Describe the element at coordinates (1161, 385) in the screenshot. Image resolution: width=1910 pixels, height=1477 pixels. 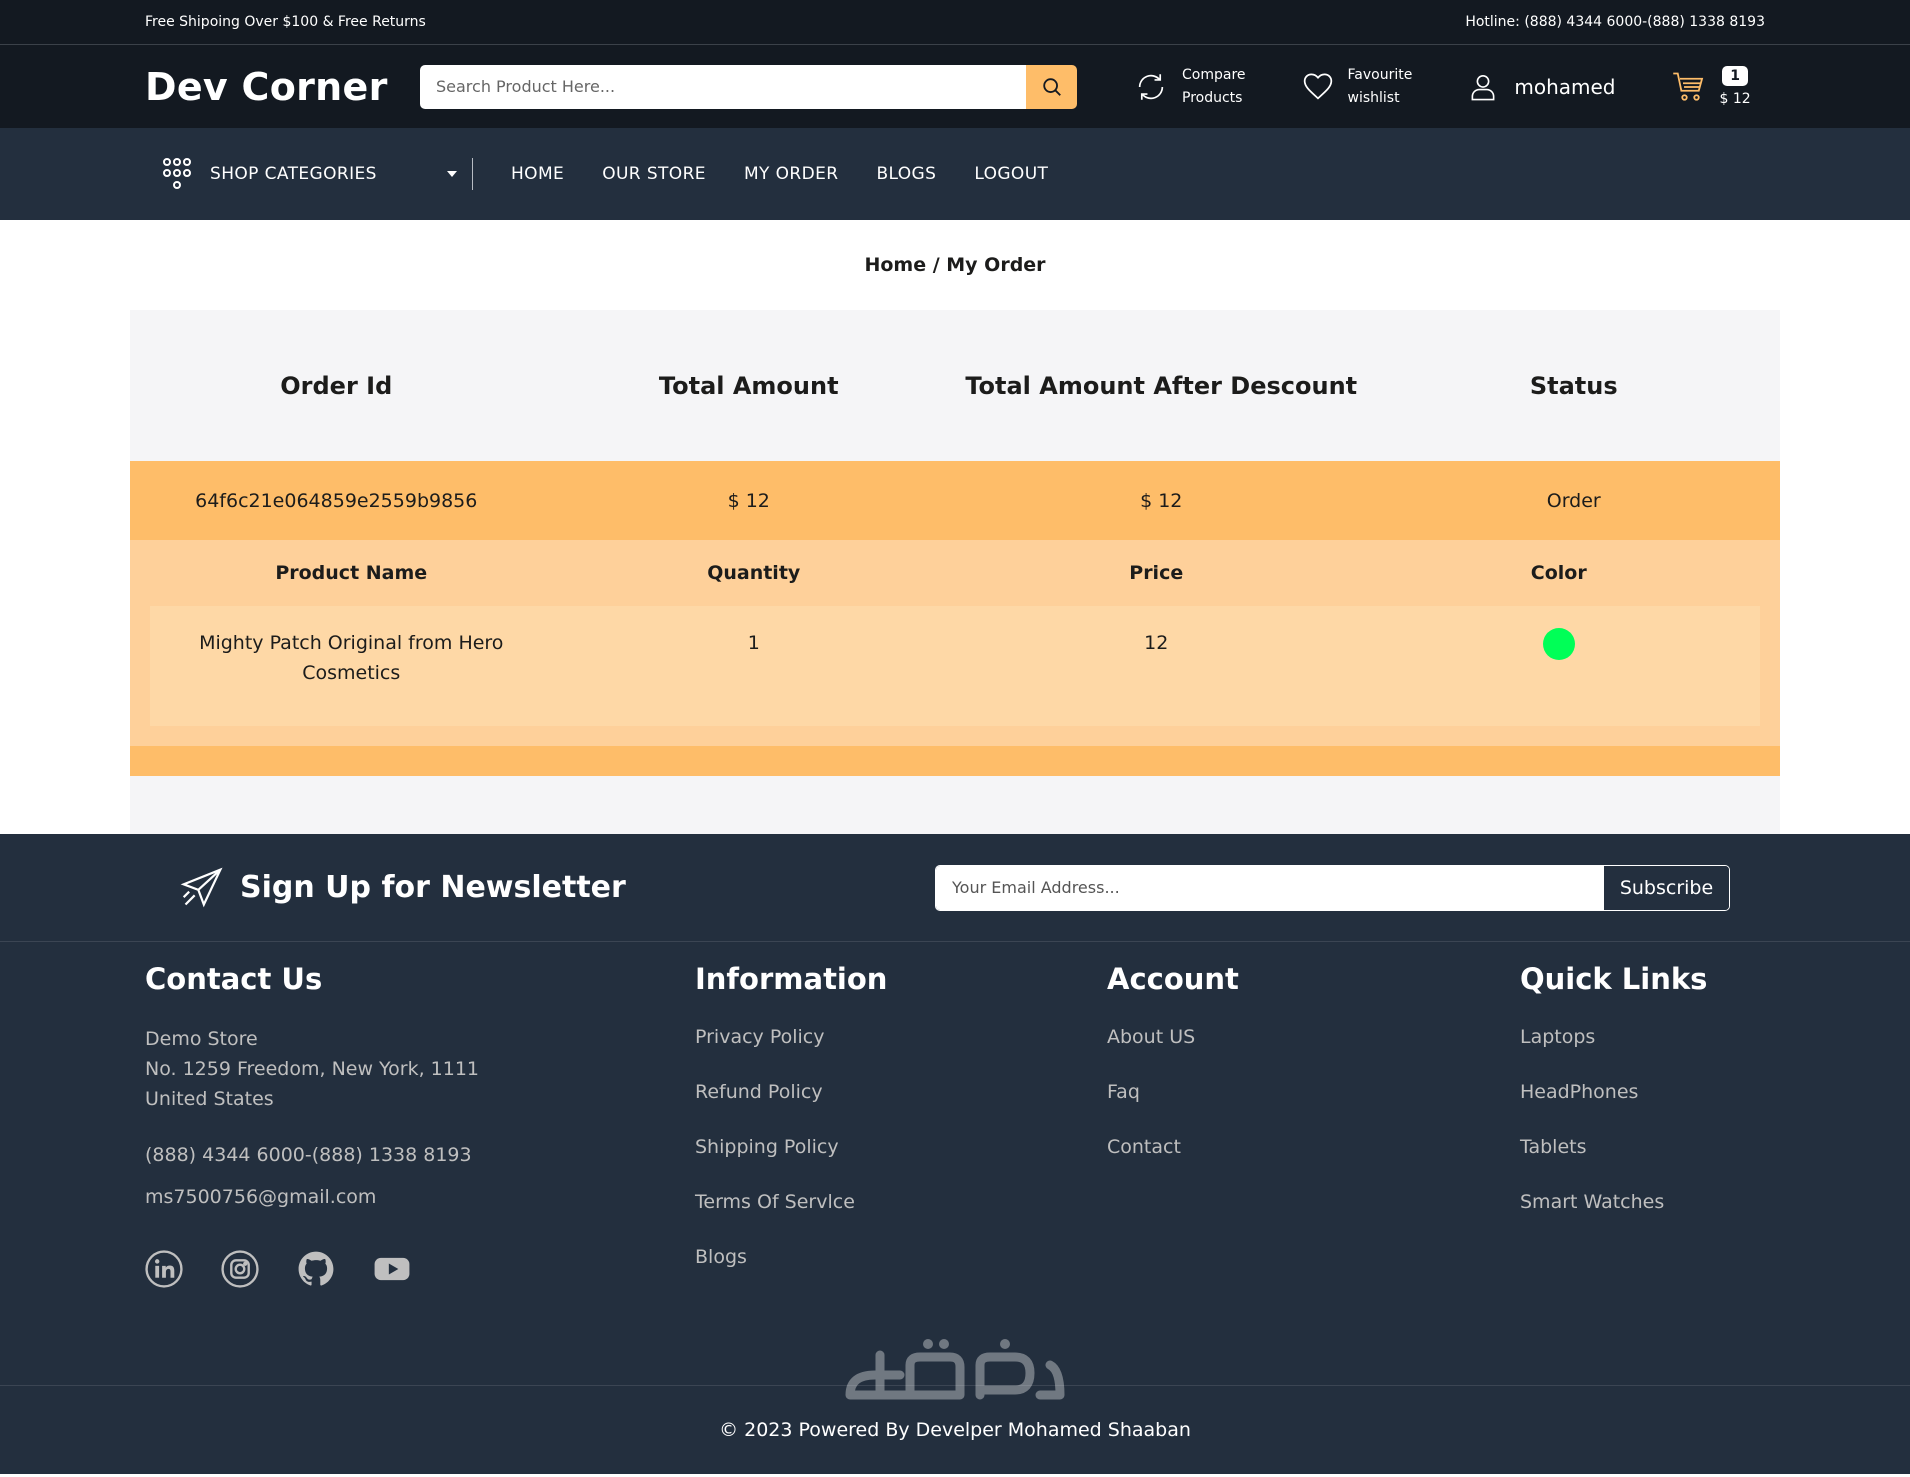
I see `header-total-after-discount: Total Amount After Descount` at that location.